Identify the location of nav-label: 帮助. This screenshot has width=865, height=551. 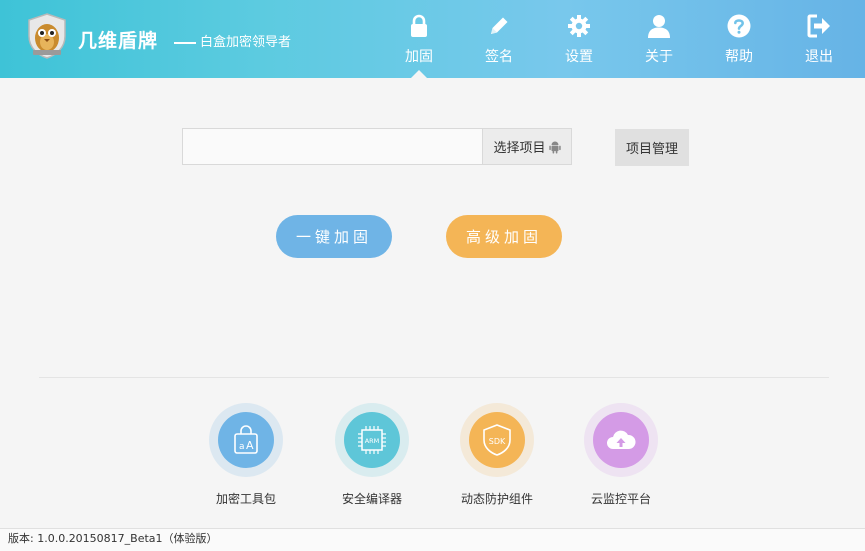
(739, 57).